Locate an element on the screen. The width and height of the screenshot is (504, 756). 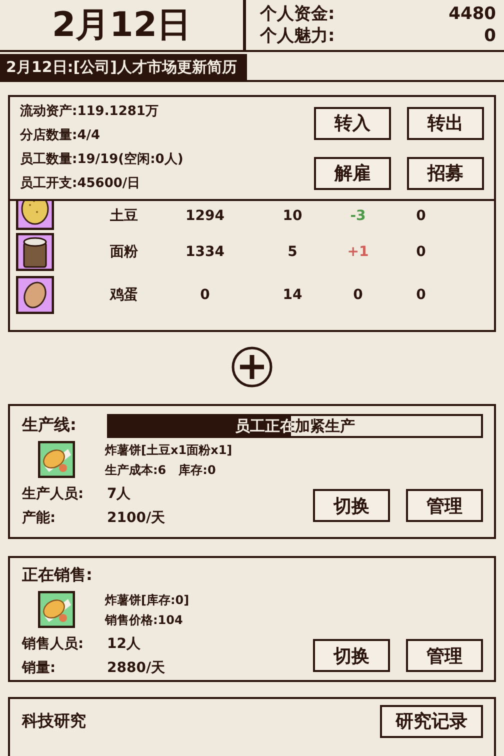
field-value: 12人 is located at coordinates (123, 644).